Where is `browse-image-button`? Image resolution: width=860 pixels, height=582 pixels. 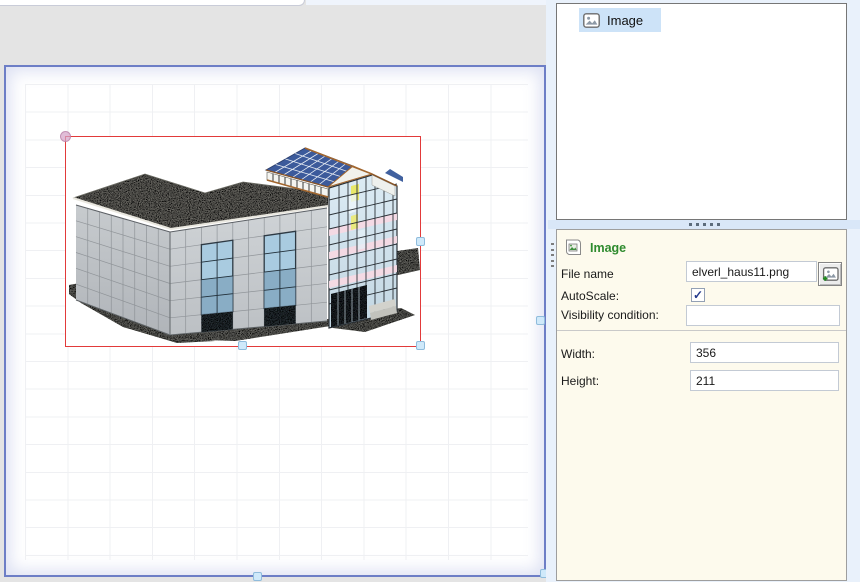 browse-image-button is located at coordinates (830, 274).